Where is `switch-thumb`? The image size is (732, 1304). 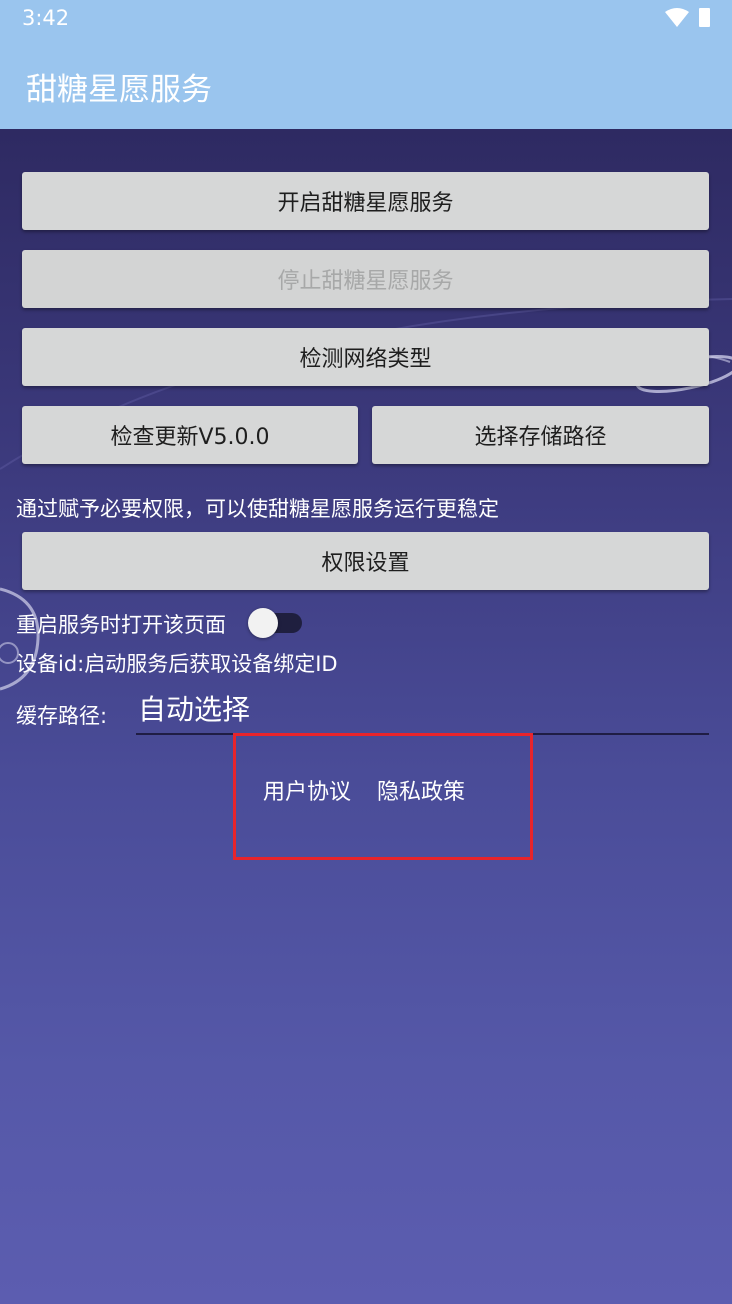
switch-thumb is located at coordinates (263, 623).